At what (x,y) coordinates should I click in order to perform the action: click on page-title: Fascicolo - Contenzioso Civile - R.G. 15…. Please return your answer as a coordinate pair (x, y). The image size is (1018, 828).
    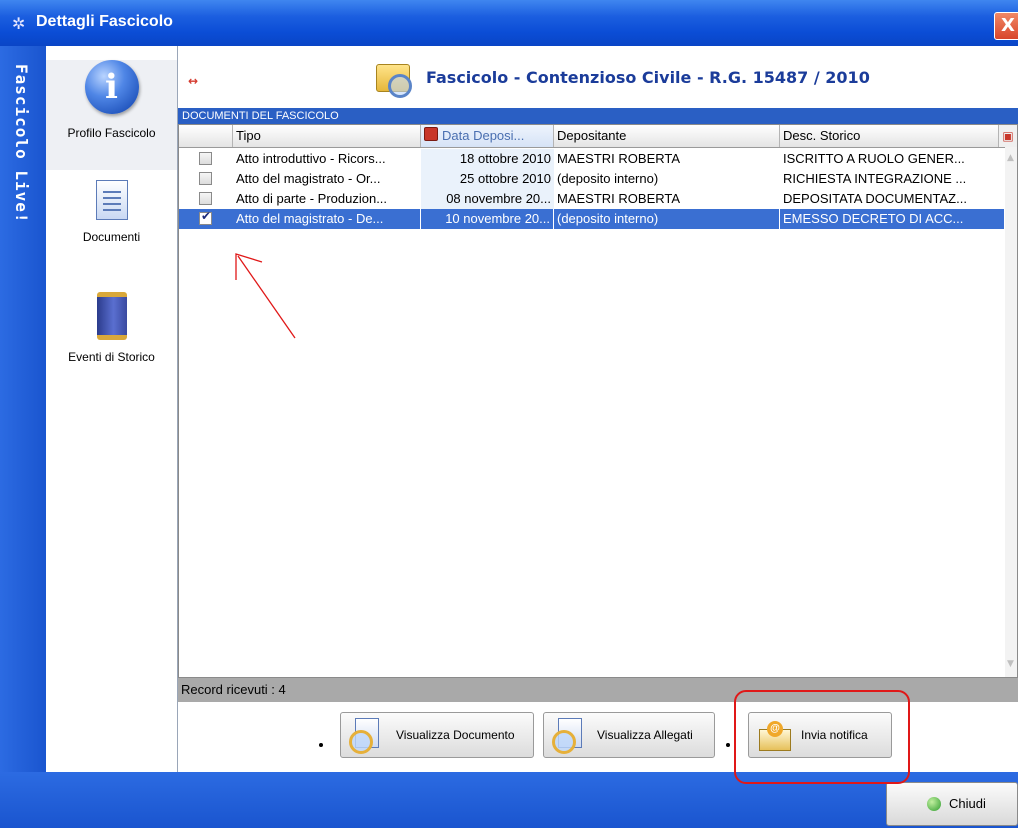
    Looking at the image, I should click on (648, 77).